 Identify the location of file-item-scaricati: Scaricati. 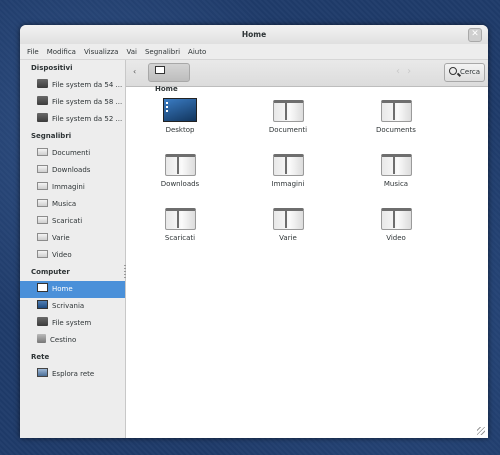
(180, 225).